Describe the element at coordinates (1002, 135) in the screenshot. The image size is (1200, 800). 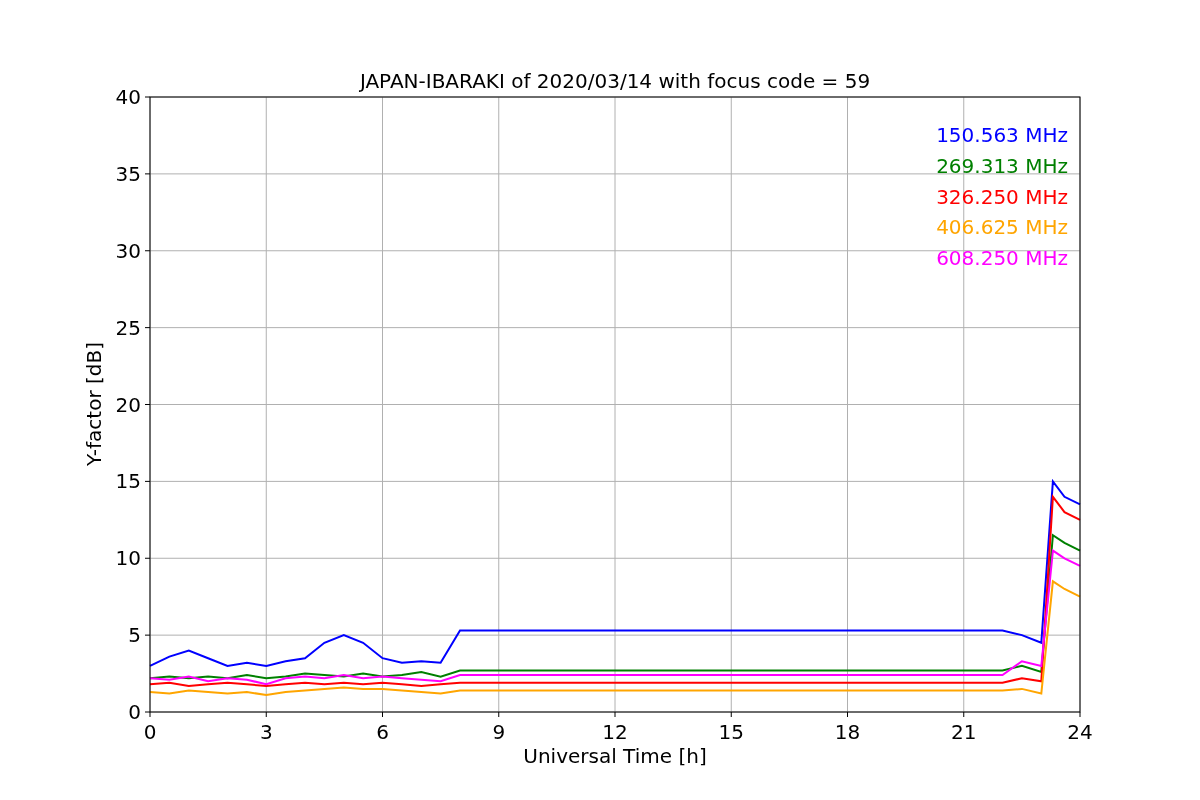
I see `legend-label: 150.563 MHz` at that location.